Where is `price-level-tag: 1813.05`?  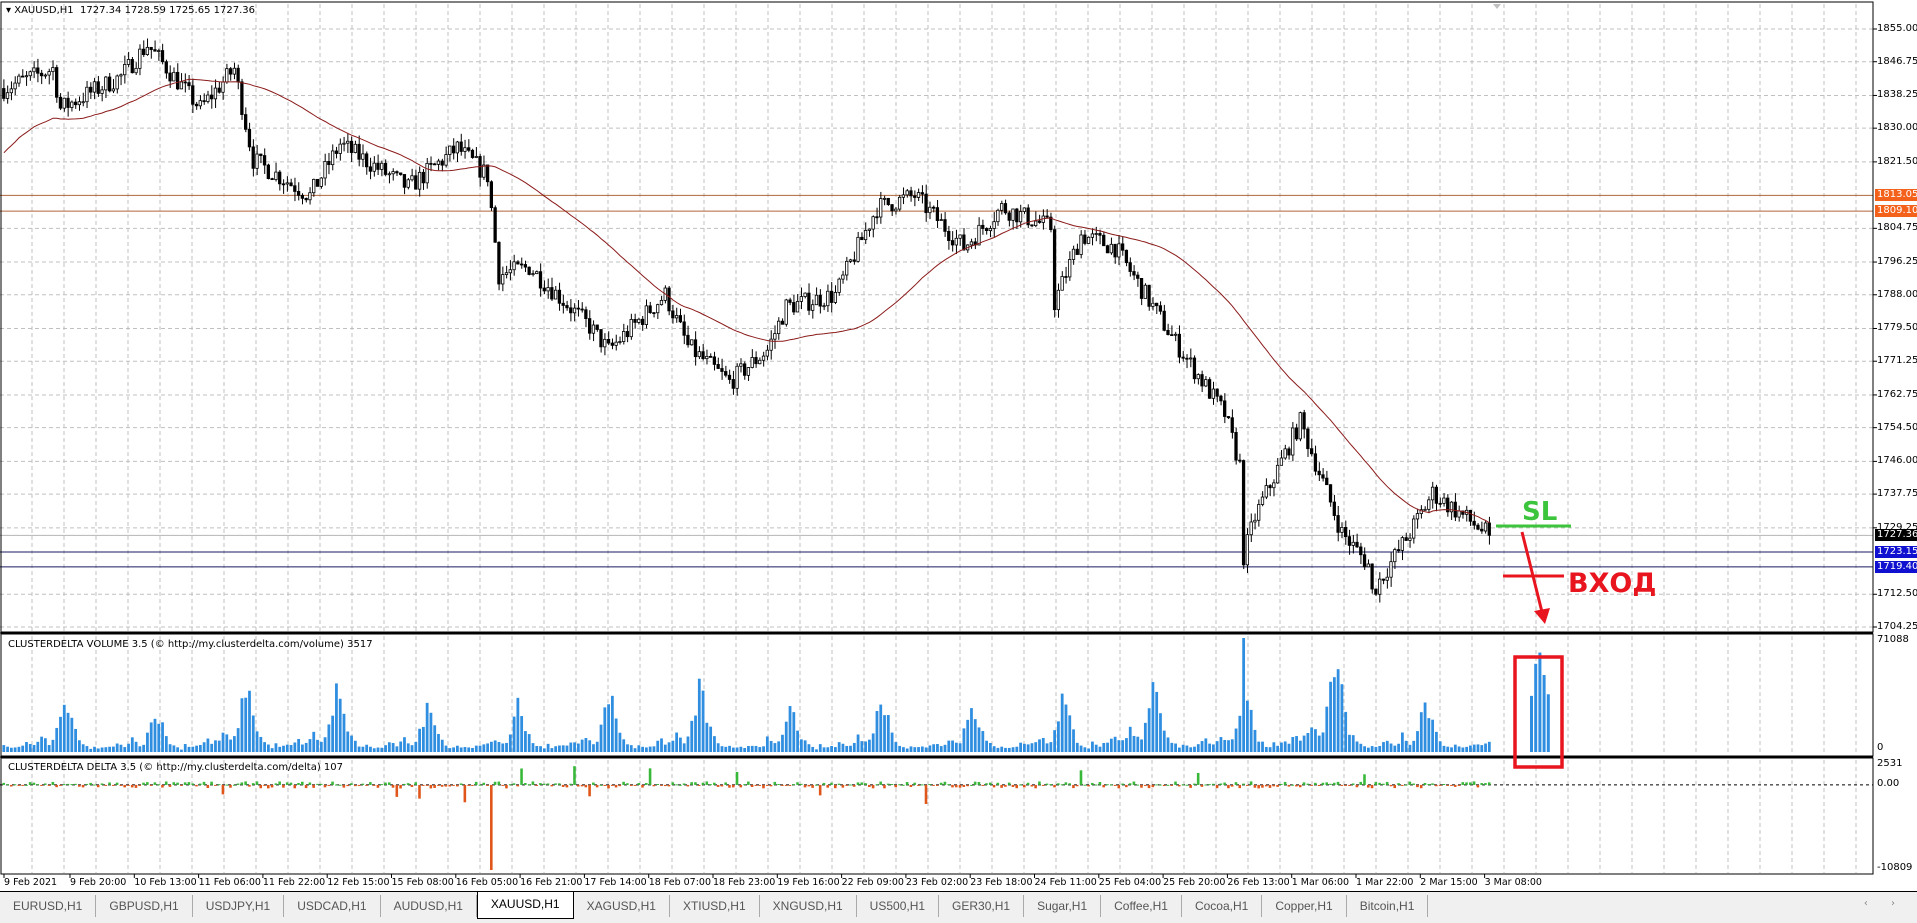
price-level-tag: 1813.05 is located at coordinates (1896, 195).